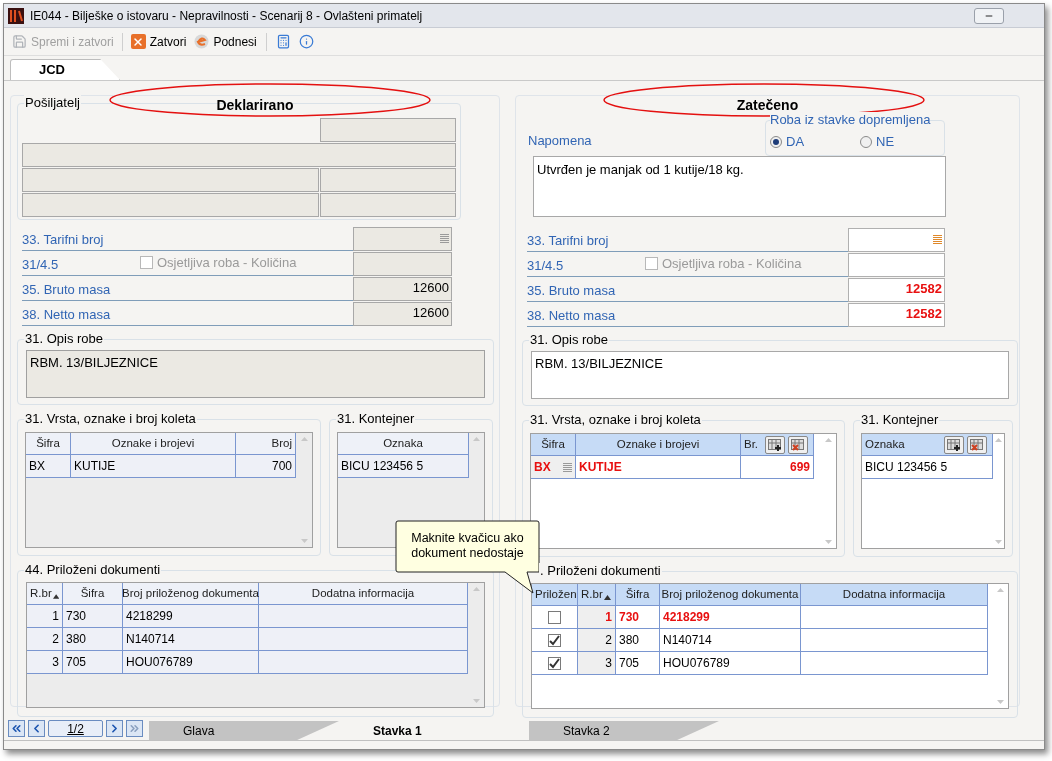 The width and height of the screenshot is (1052, 761). I want to click on note-label: Napomena, so click(560, 140).